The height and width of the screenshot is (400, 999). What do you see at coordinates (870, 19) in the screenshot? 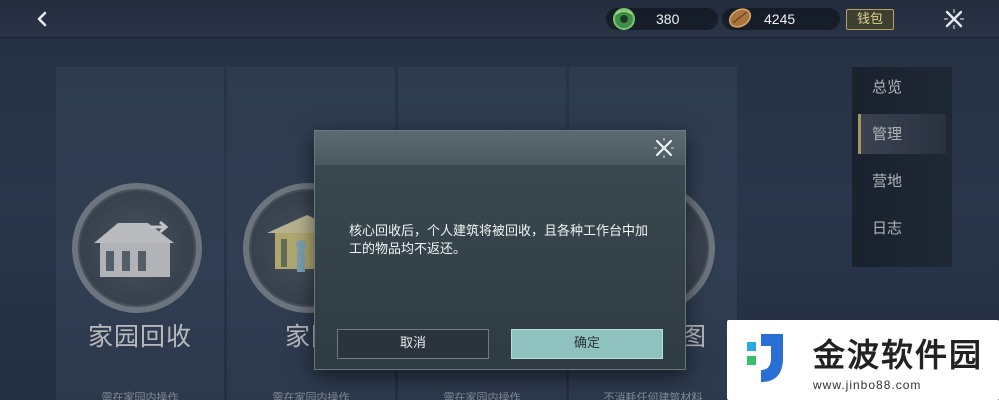
I see `wallet-button: 钱包` at bounding box center [870, 19].